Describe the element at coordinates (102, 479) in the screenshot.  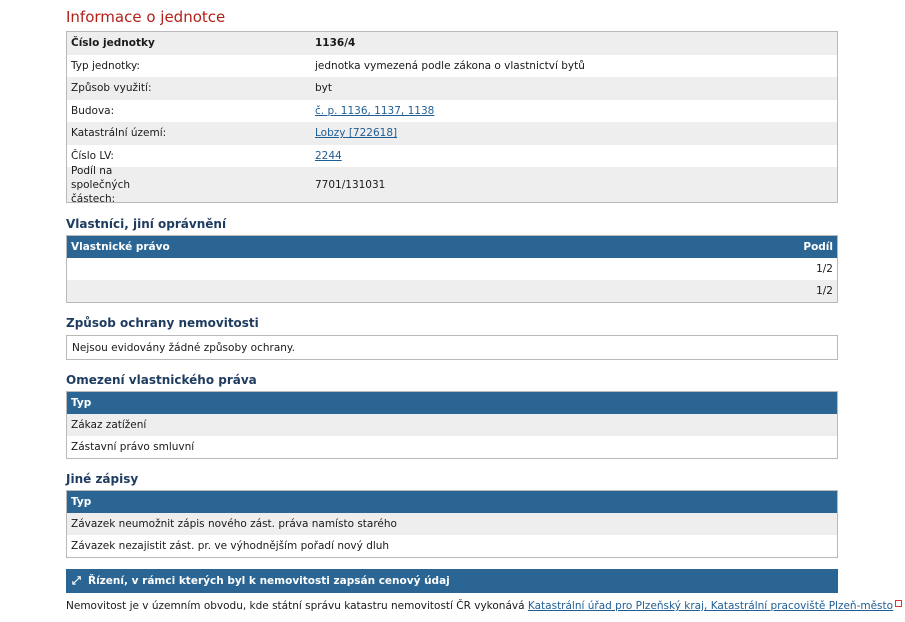
I see `other-records-section-title: Jiné zápisy` at that location.